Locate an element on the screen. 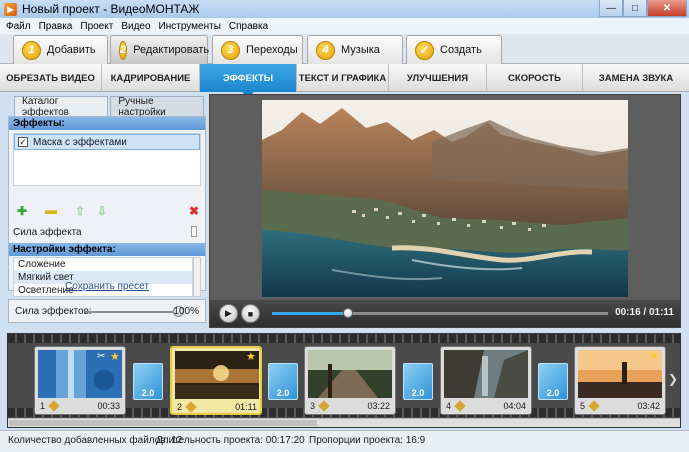 This screenshot has width=689, height=452. menu-edit: Правка is located at coordinates (56, 26).